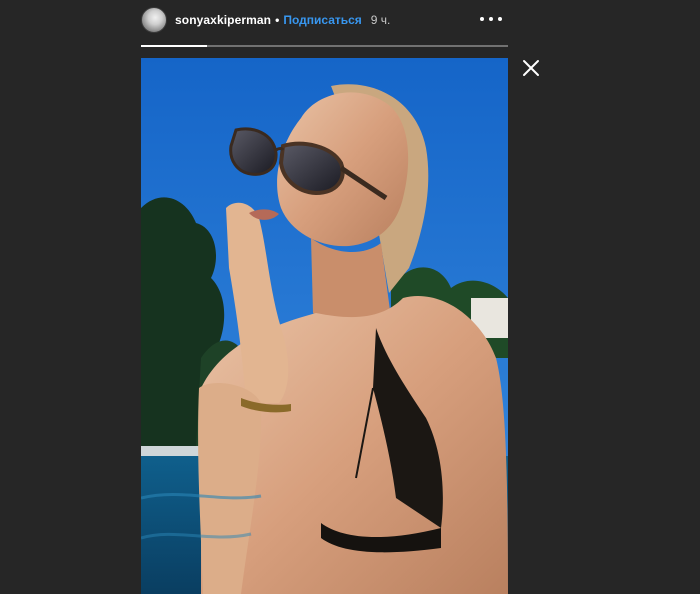  Describe the element at coordinates (154, 20) in the screenshot. I see `avatar` at that location.